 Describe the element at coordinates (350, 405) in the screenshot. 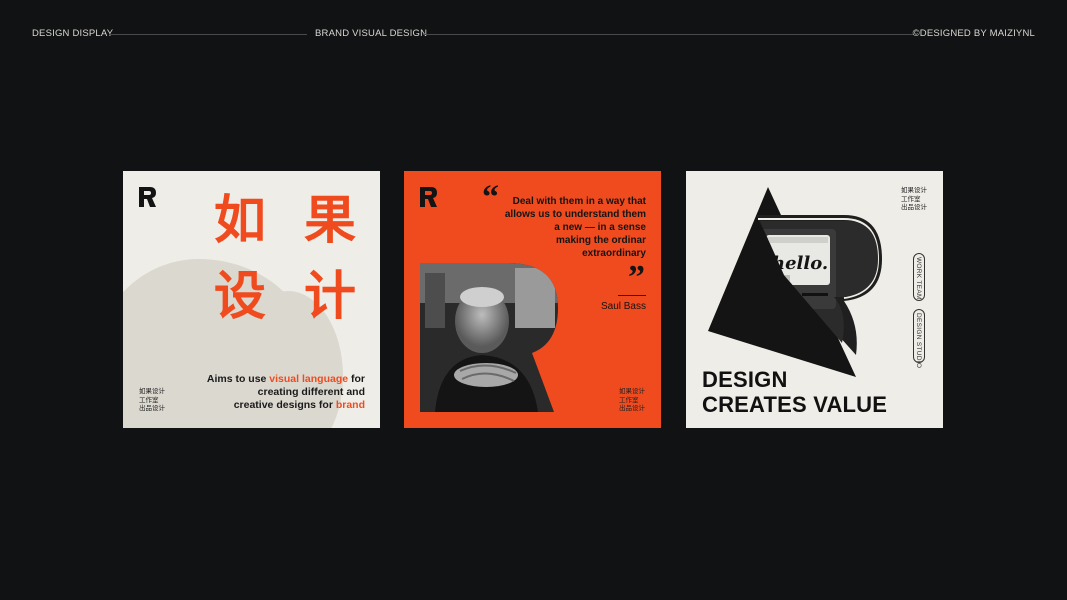

I see `tagline-highlight: brand` at that location.